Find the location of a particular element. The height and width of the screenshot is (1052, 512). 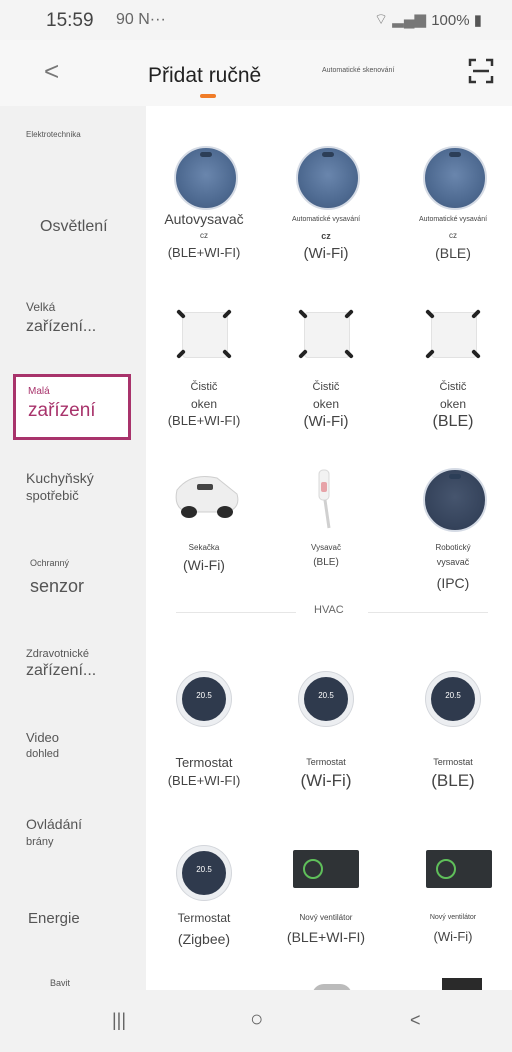

robot-vacuum-camera-icon is located at coordinates (455, 500).